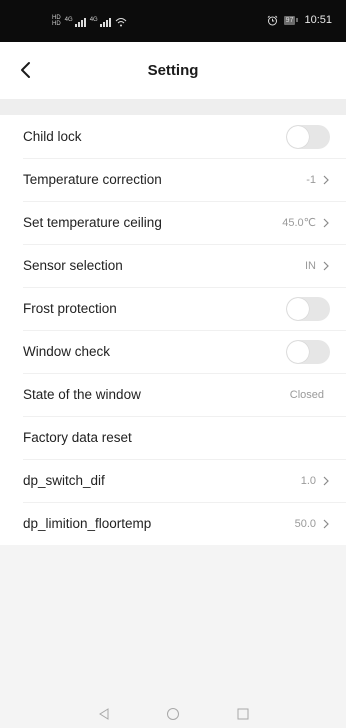 The image size is (346, 728). What do you see at coordinates (173, 480) in the screenshot?
I see `setting-row-dp-switch-dif: dp_switch_dif 1.0` at bounding box center [173, 480].